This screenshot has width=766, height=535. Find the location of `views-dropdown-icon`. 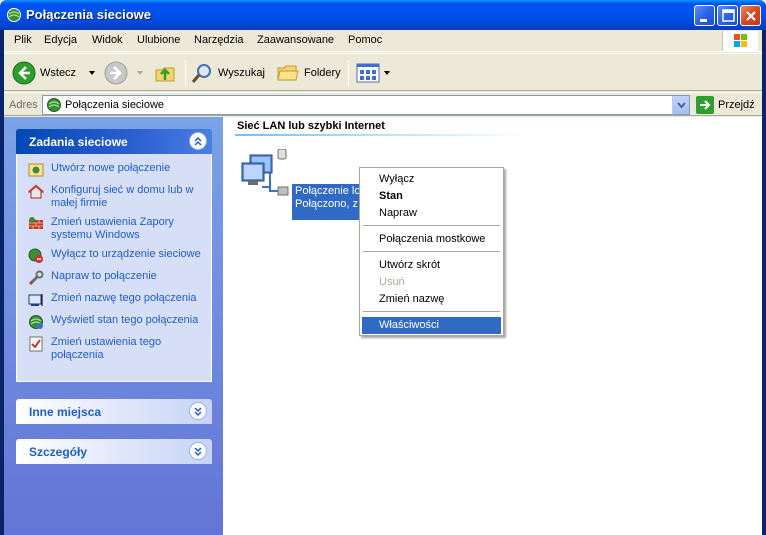

views-dropdown-icon is located at coordinates (387, 73).